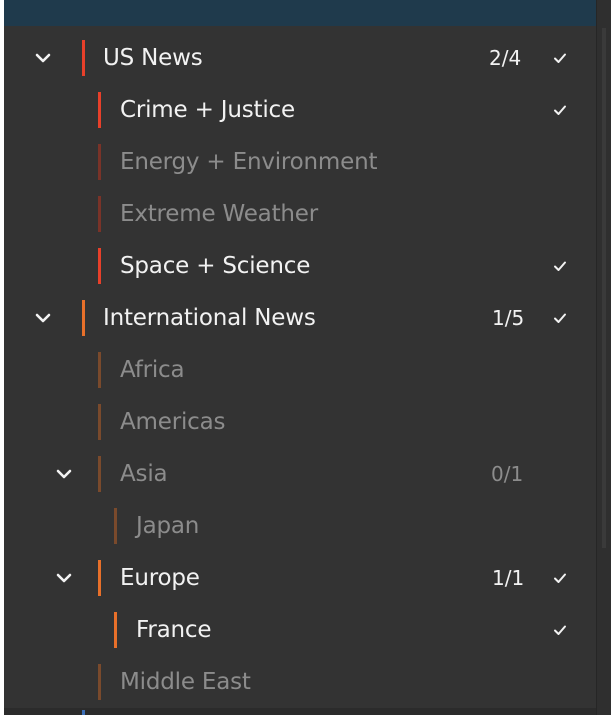 This screenshot has width=611, height=715. I want to click on tree-item-us-news: US News 2/4, so click(300, 58).